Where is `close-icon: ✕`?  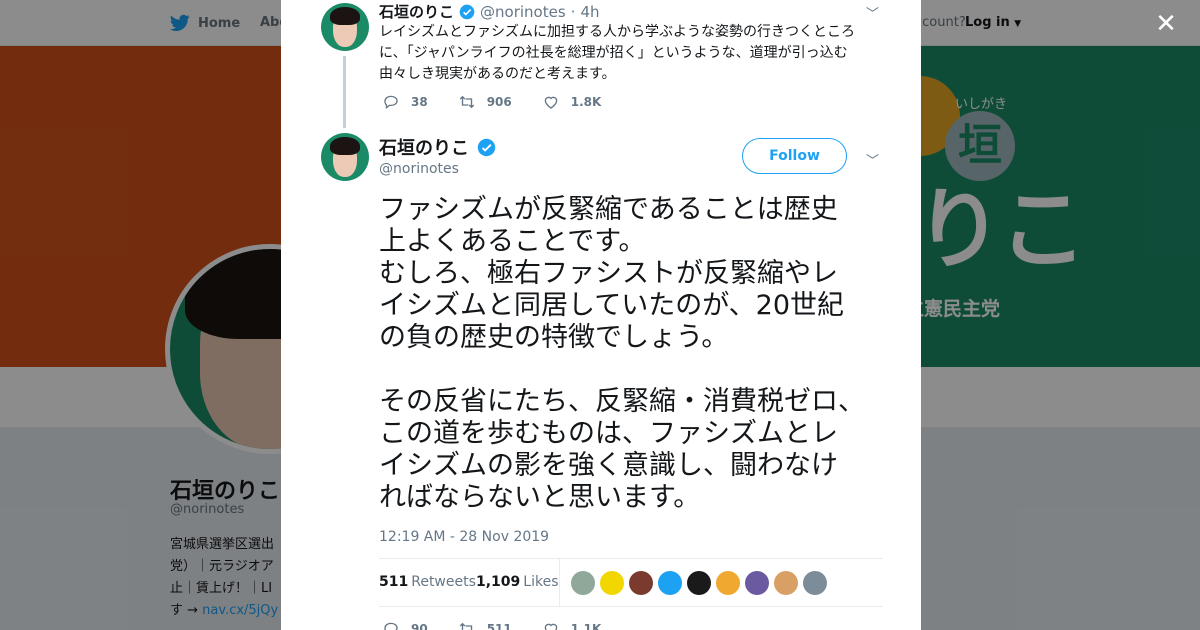
close-icon: ✕ is located at coordinates (1166, 24).